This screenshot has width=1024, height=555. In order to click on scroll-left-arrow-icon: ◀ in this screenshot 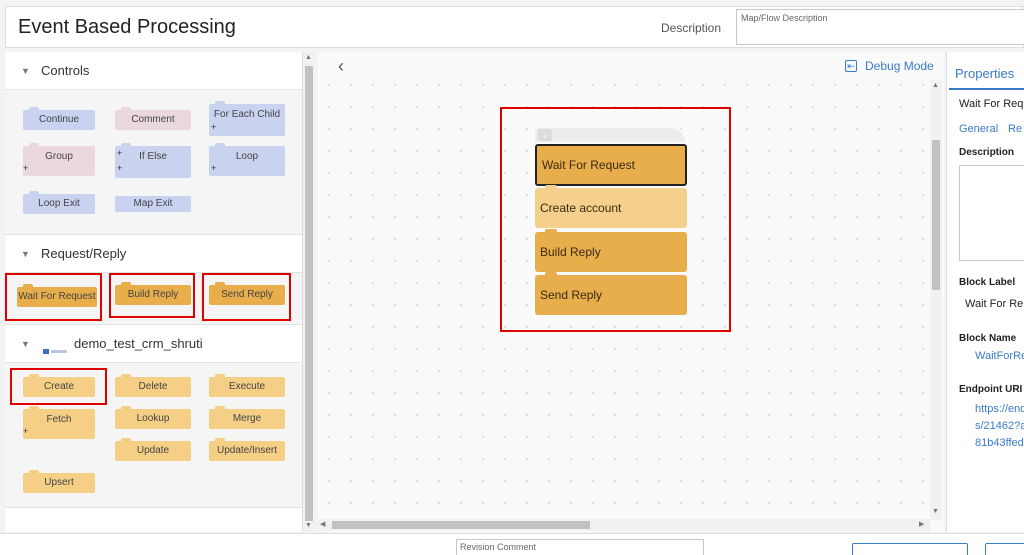, I will do `click(322, 524)`.